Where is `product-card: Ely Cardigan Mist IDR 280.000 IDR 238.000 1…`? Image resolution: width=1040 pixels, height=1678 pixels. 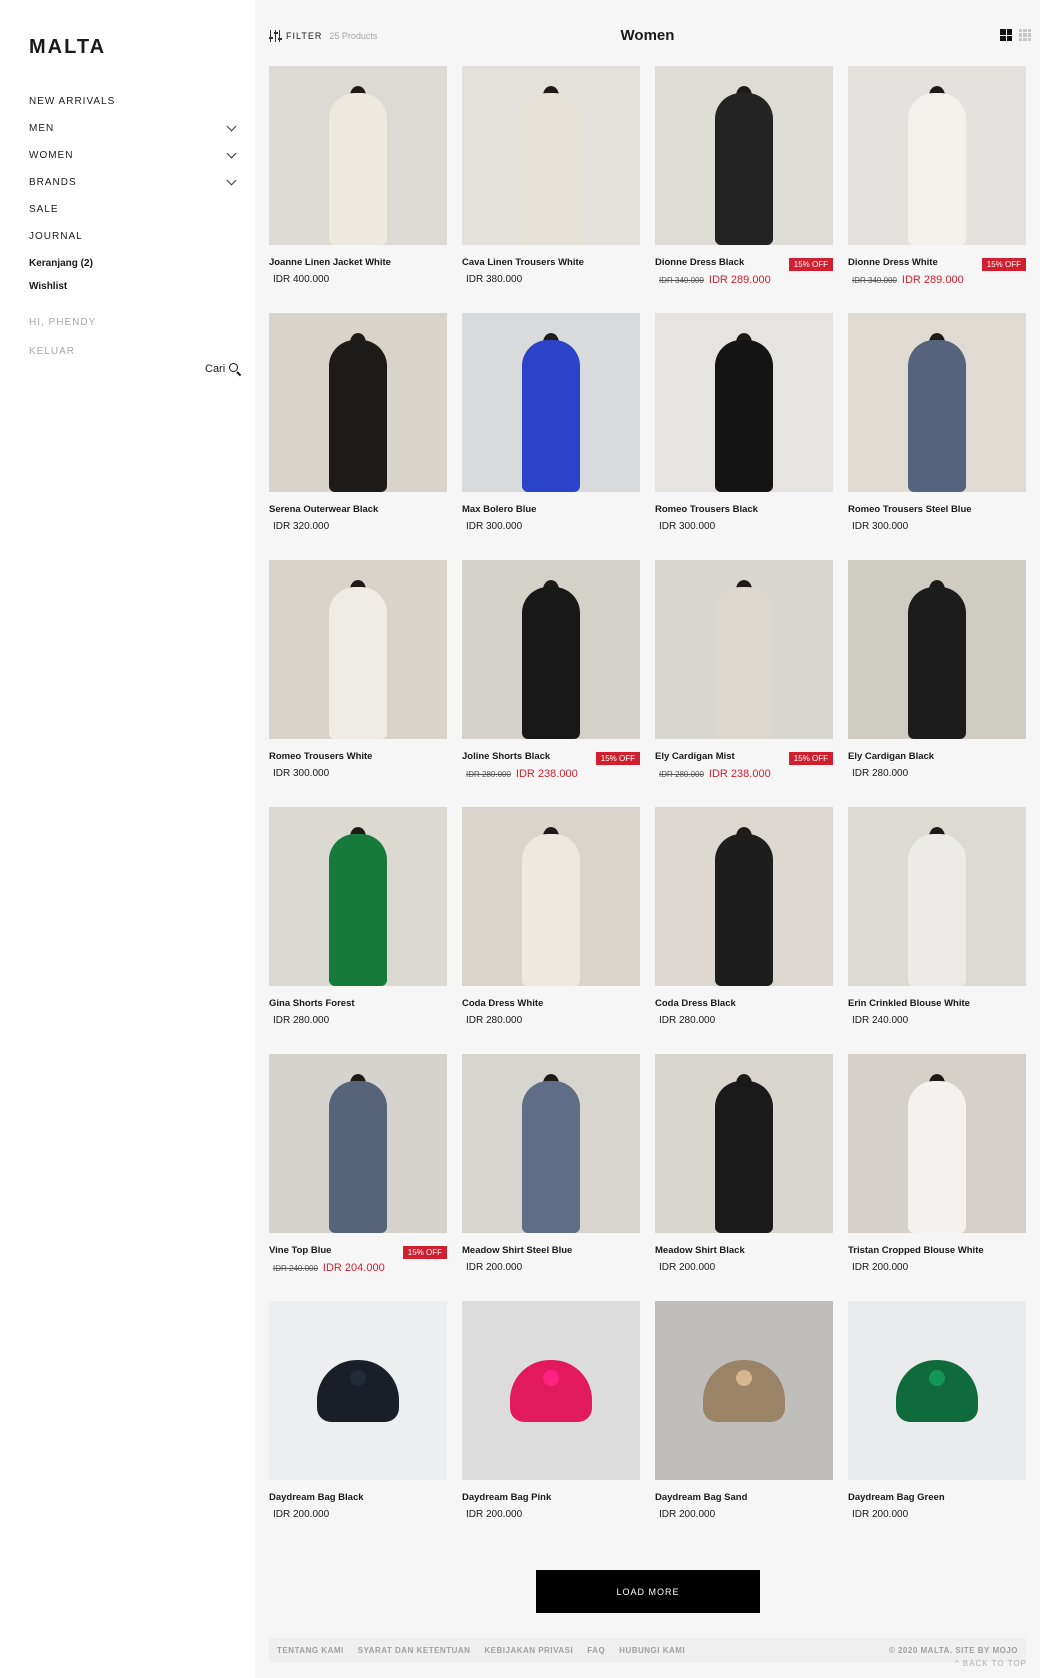
product-card: Ely Cardigan Mist IDR 280.000 IDR 238.000 1… is located at coordinates (744, 670).